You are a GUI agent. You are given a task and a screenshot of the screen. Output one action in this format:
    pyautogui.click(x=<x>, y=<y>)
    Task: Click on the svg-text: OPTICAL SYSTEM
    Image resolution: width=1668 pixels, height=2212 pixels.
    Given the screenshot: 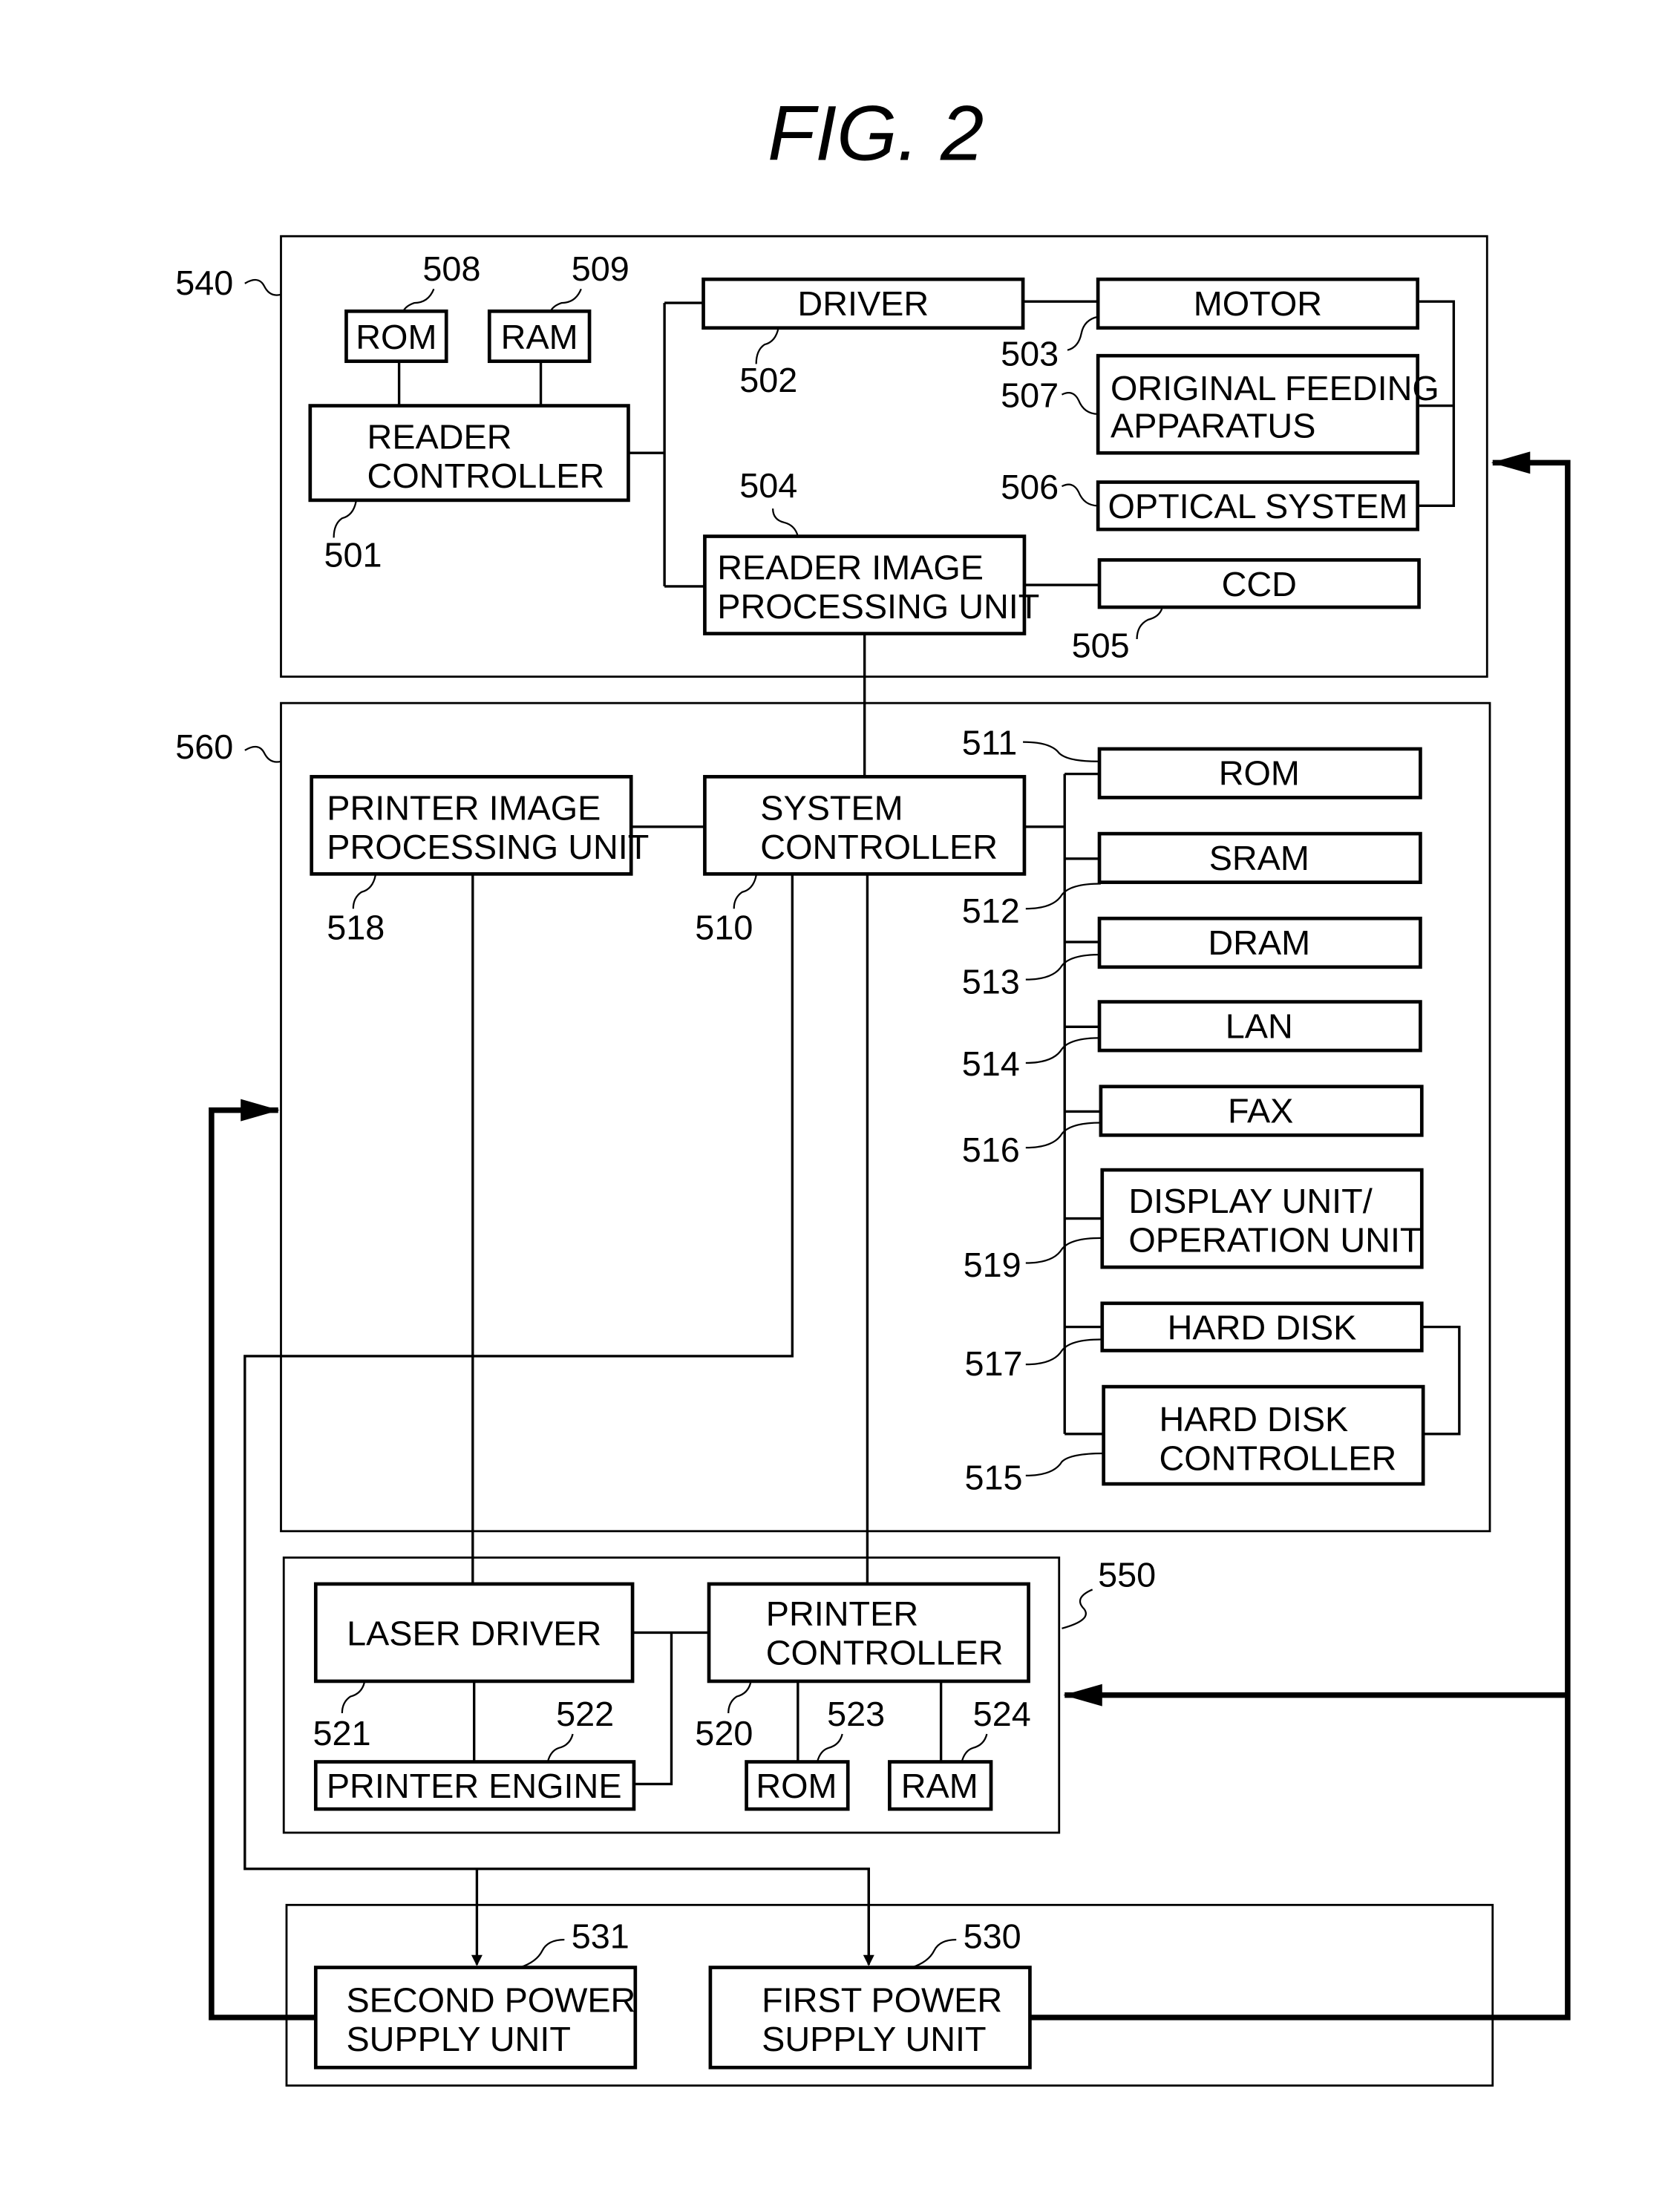 What is the action you would take?
    pyautogui.click(x=1258, y=506)
    